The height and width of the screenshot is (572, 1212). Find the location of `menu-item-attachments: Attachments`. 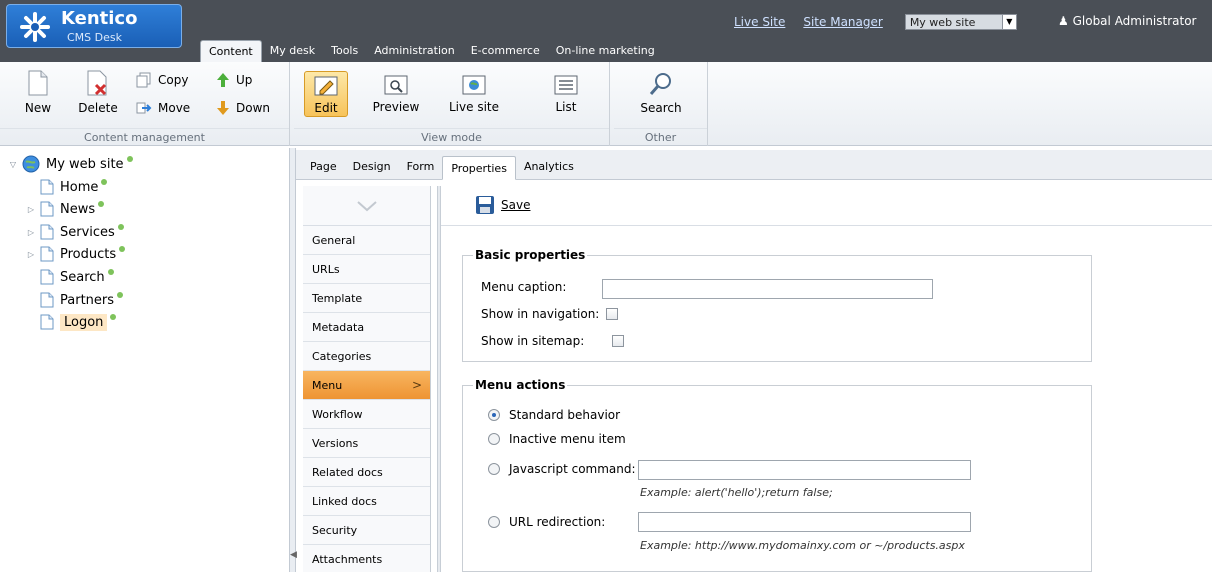

menu-item-attachments: Attachments is located at coordinates (366, 558).